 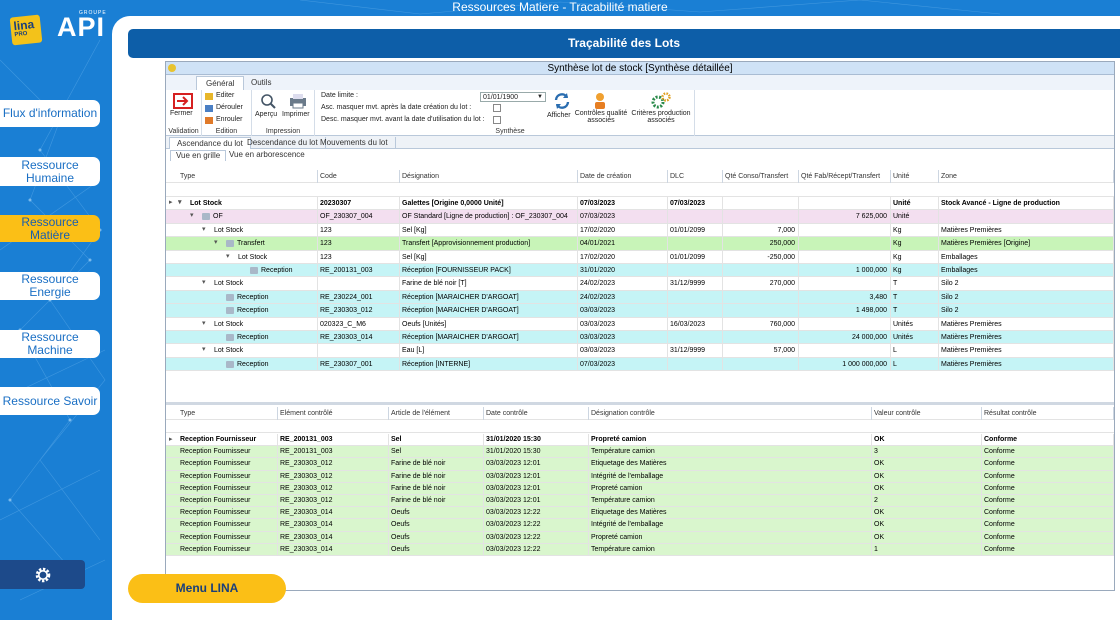 I want to click on cell-dlc: 31/12/9999, so click(x=695, y=284).